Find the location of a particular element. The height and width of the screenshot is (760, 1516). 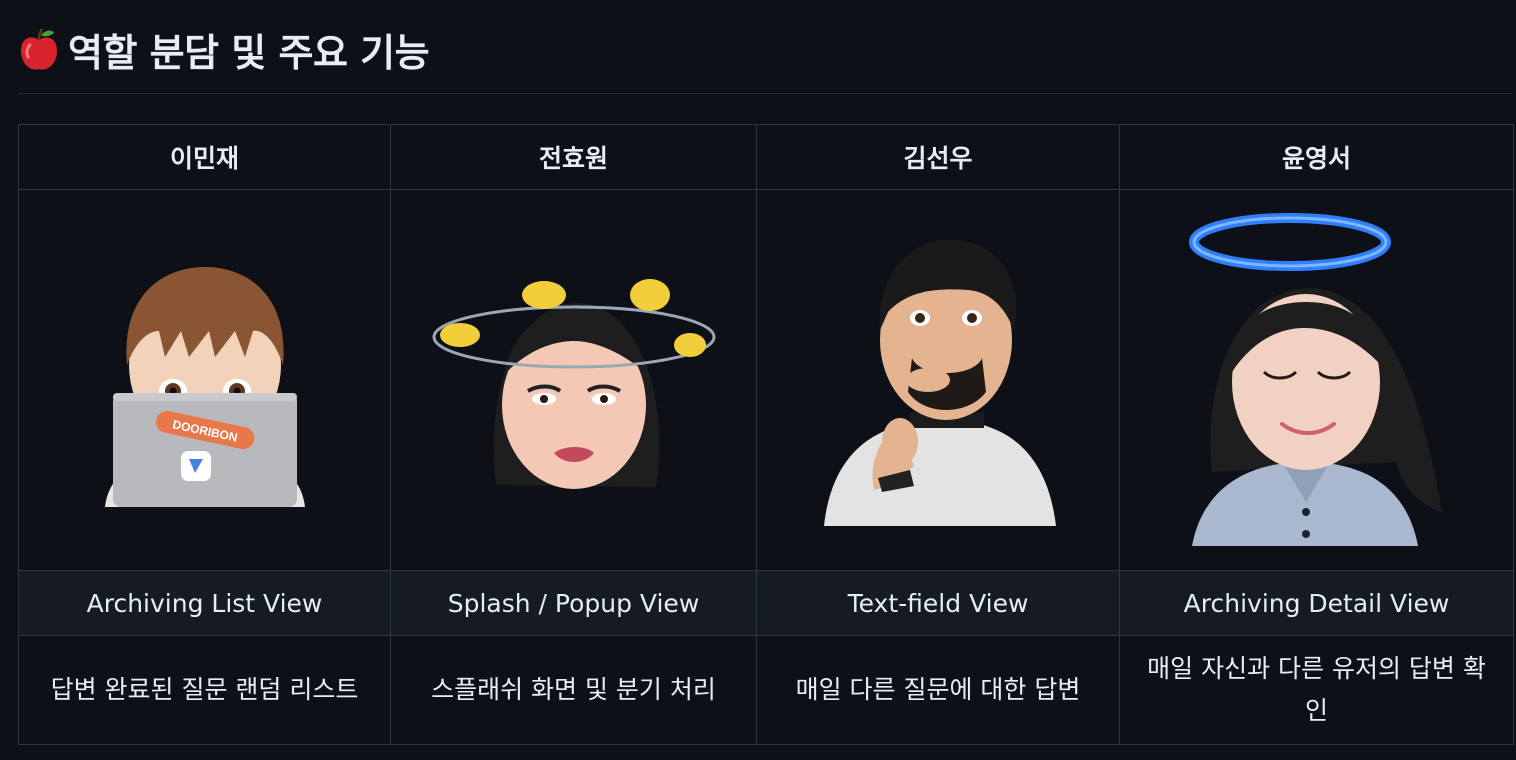

memoji-halo-avatar is located at coordinates (1315, 379).